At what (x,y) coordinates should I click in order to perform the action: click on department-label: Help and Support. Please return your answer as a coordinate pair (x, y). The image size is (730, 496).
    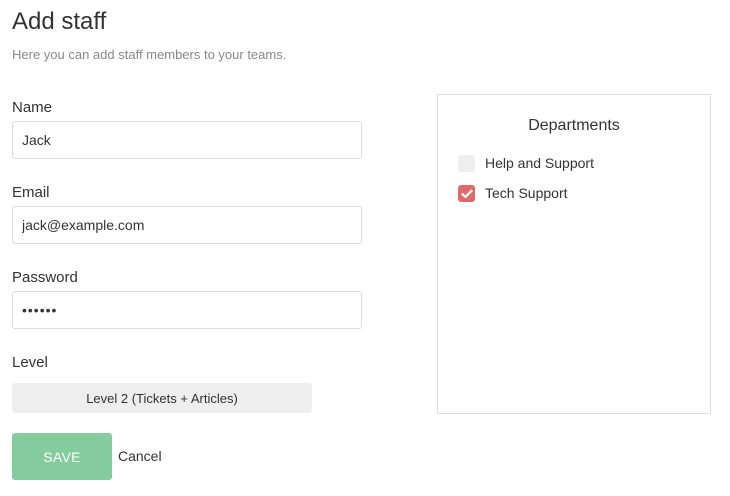
    Looking at the image, I should click on (539, 163).